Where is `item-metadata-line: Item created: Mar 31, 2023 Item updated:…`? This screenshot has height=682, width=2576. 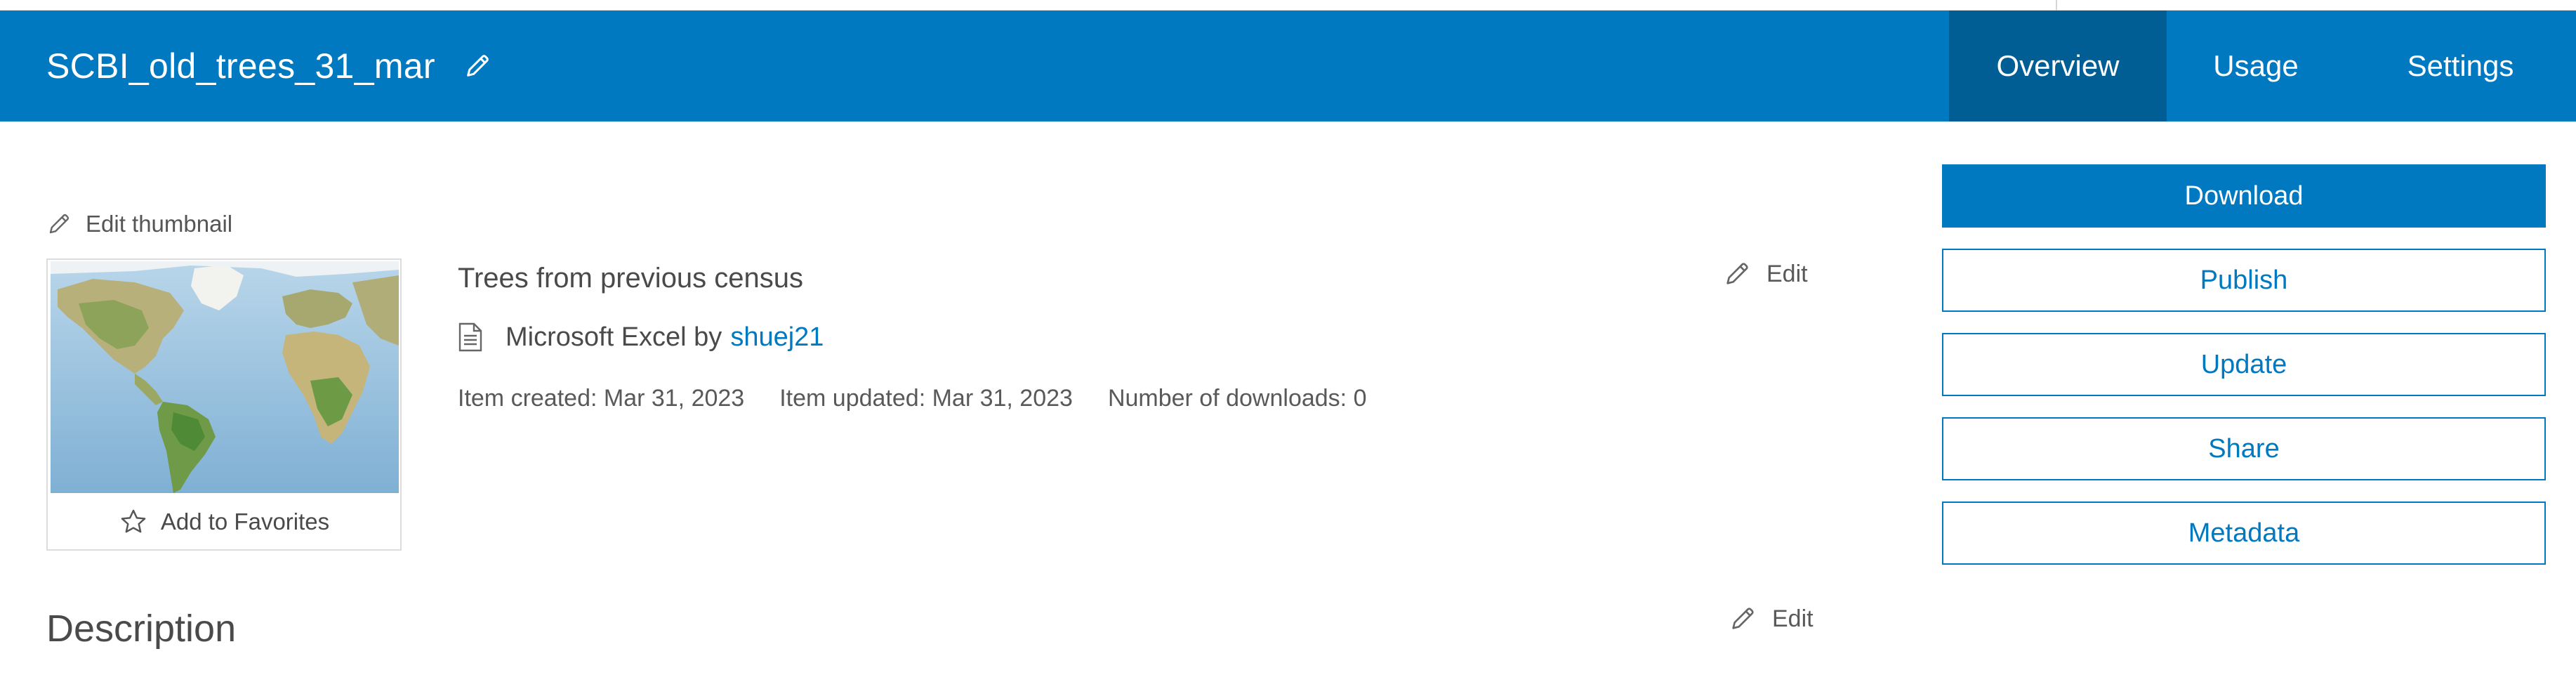 item-metadata-line: Item created: Mar 31, 2023 Item updated:… is located at coordinates (930, 399).